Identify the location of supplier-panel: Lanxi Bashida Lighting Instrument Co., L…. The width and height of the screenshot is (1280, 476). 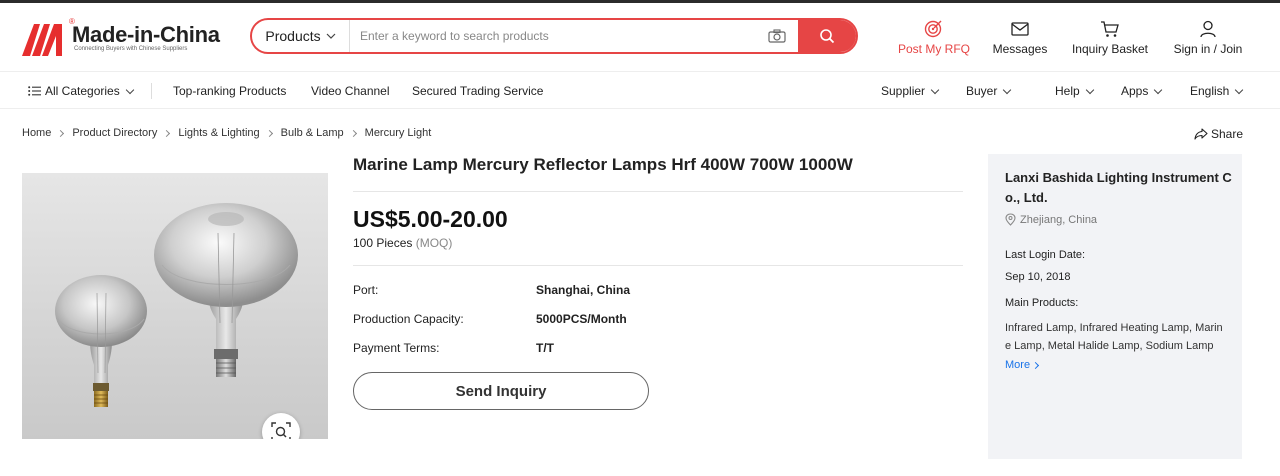
(1115, 306).